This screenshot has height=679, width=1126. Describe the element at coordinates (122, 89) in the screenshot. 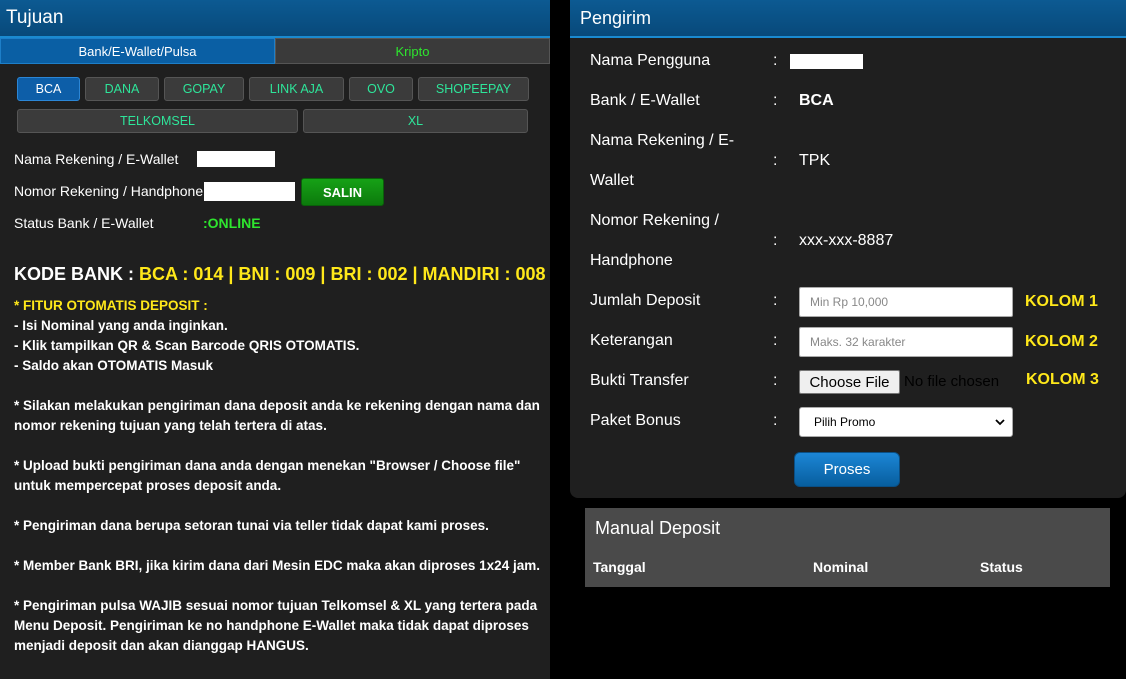

I see `bank-button-dana: DANA` at that location.